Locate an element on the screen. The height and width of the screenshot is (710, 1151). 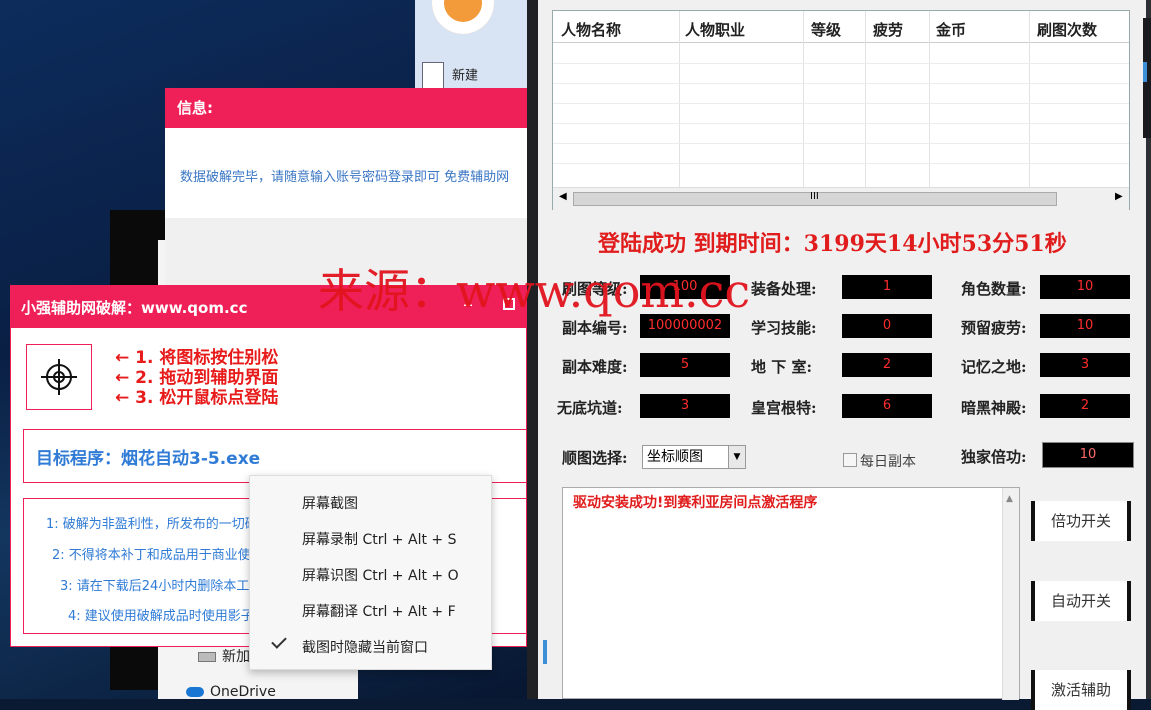
edge-indicator-left is located at coordinates (545, 652).